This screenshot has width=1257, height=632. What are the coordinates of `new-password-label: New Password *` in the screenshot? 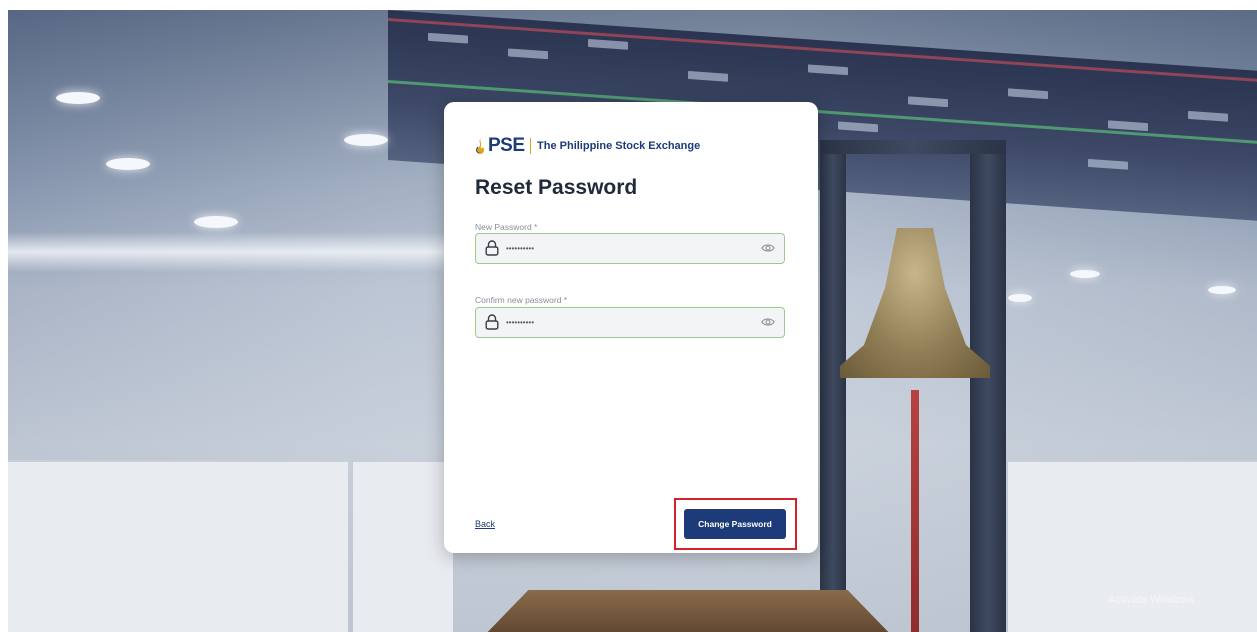 It's located at (506, 227).